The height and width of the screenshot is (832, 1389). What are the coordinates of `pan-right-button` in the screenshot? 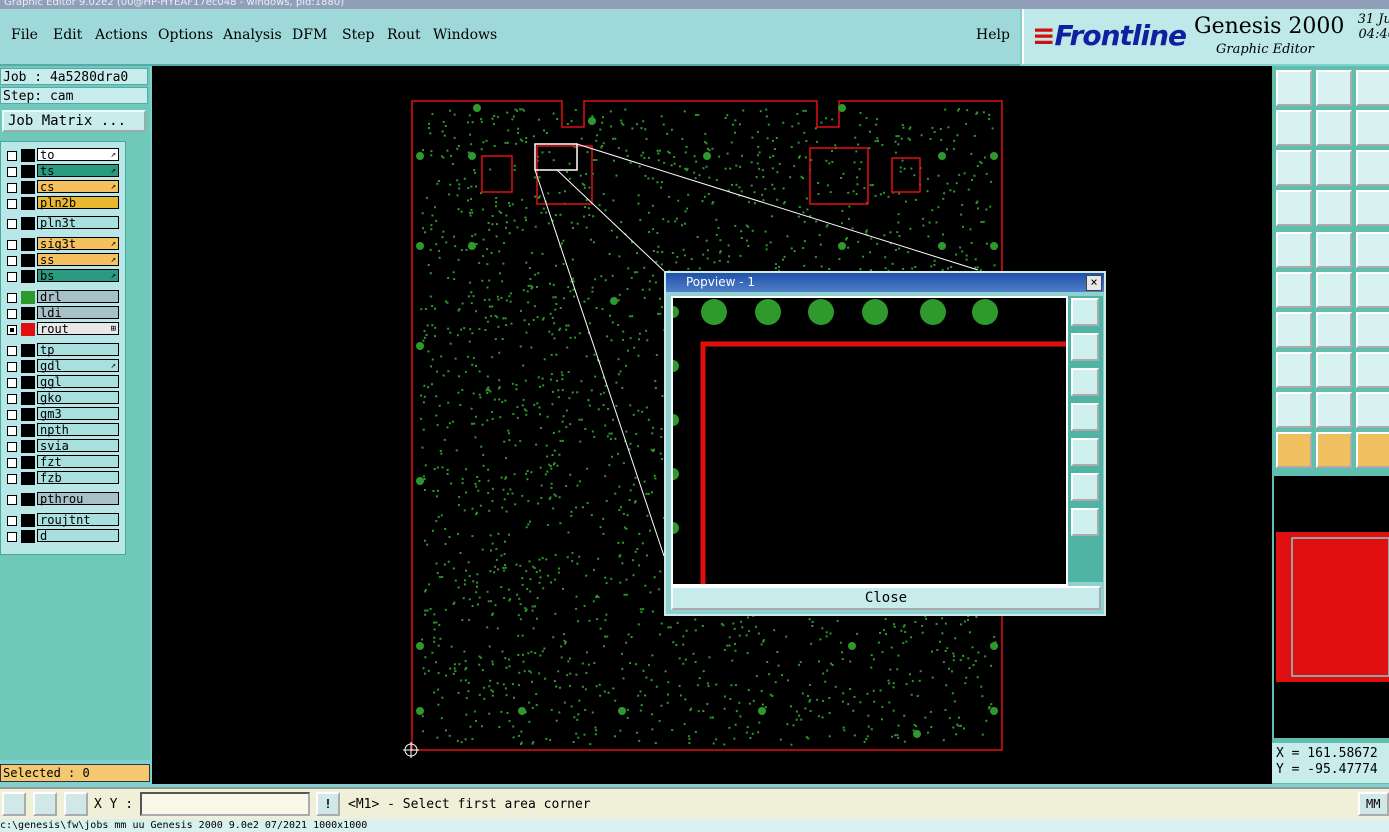 It's located at (1085, 452).